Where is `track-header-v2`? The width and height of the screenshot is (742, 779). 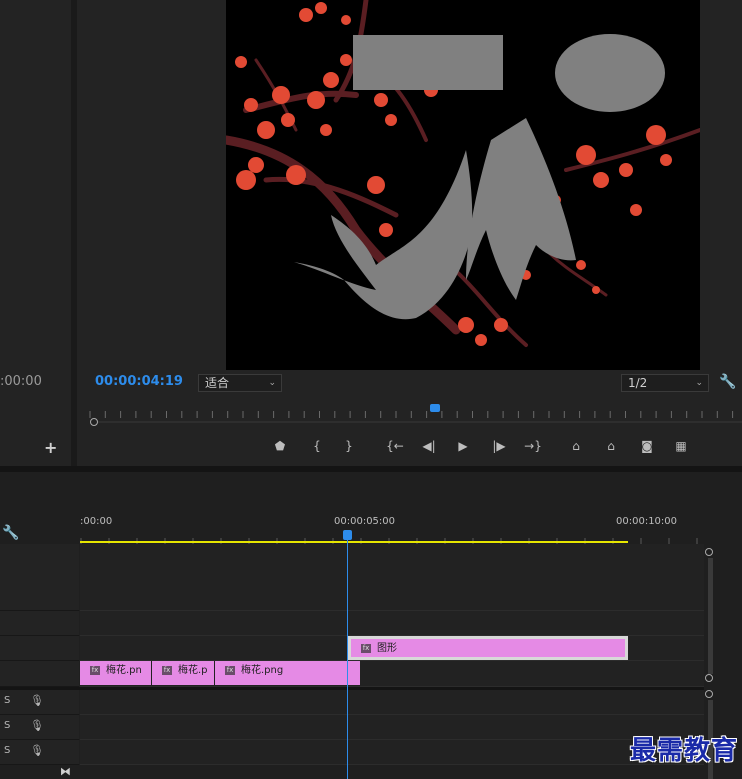 track-header-v2 is located at coordinates (39, 648).